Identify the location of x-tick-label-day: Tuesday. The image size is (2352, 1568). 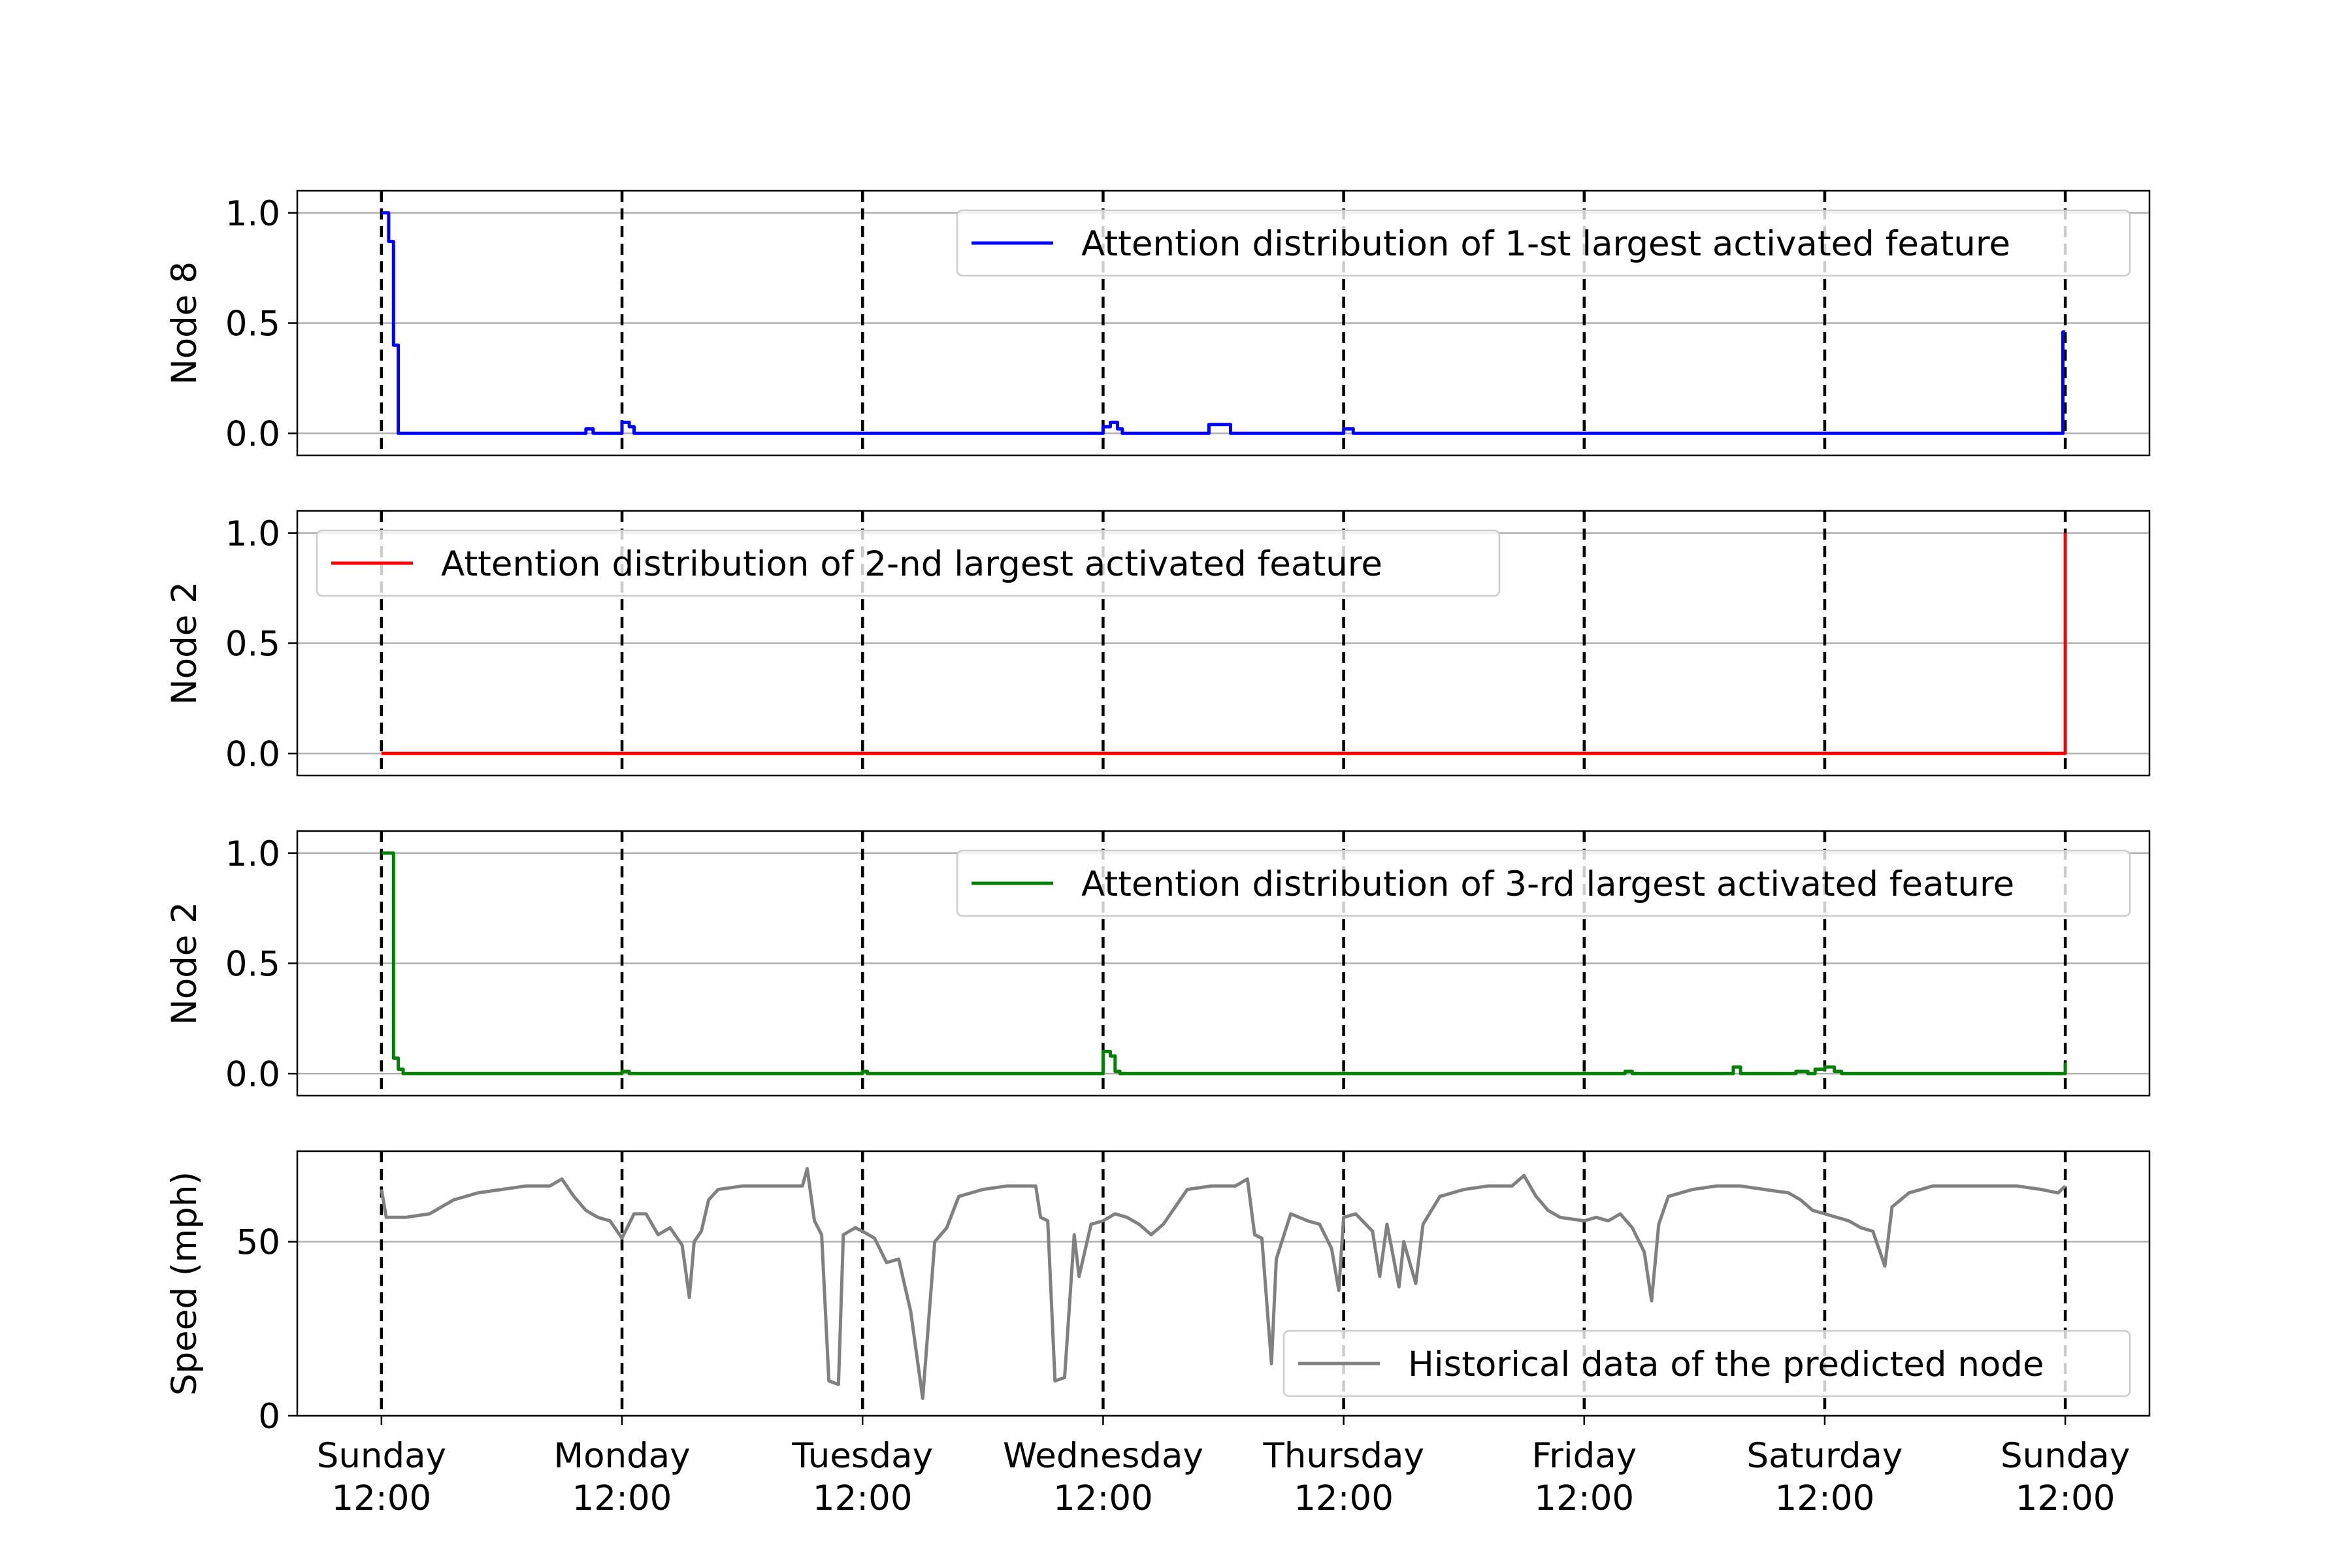
(862, 1456).